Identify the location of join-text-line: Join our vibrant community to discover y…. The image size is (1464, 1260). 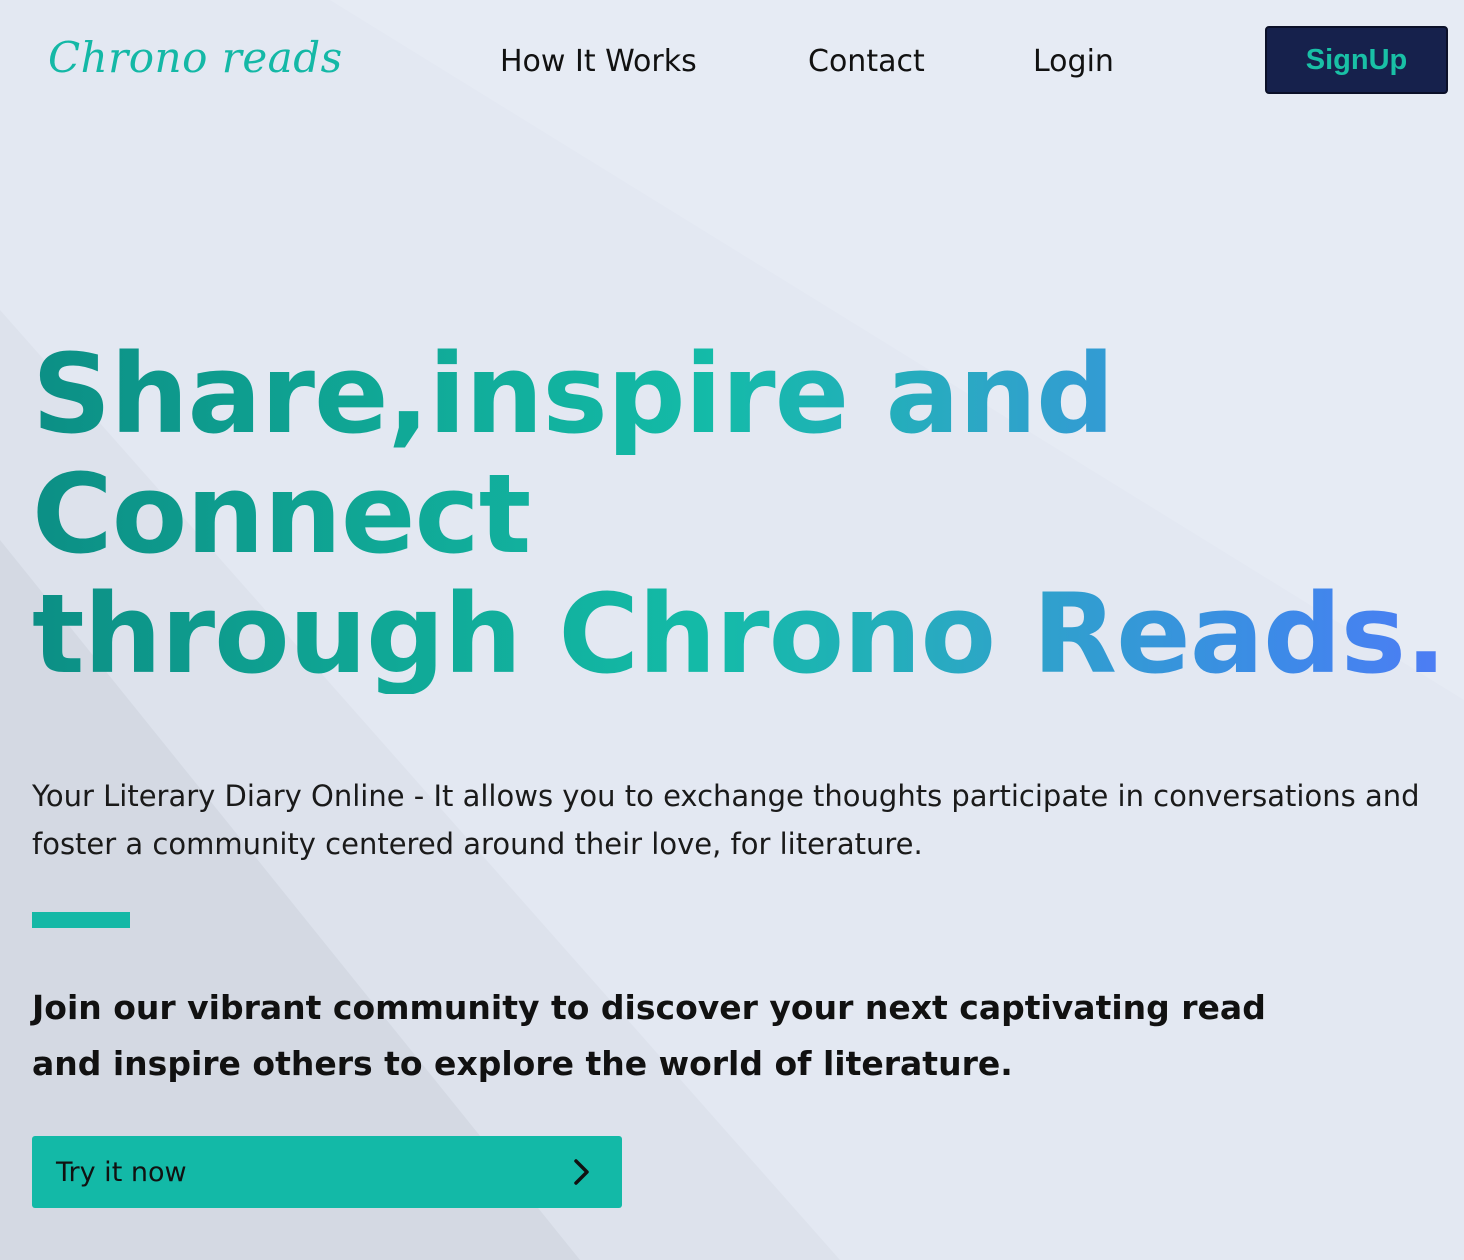
(649, 1007).